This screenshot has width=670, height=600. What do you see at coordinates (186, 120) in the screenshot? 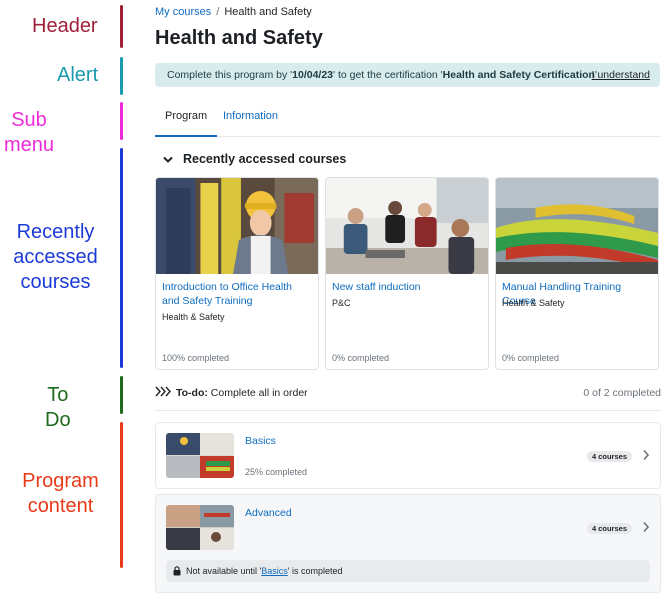
I see `tab-program: Program` at bounding box center [186, 120].